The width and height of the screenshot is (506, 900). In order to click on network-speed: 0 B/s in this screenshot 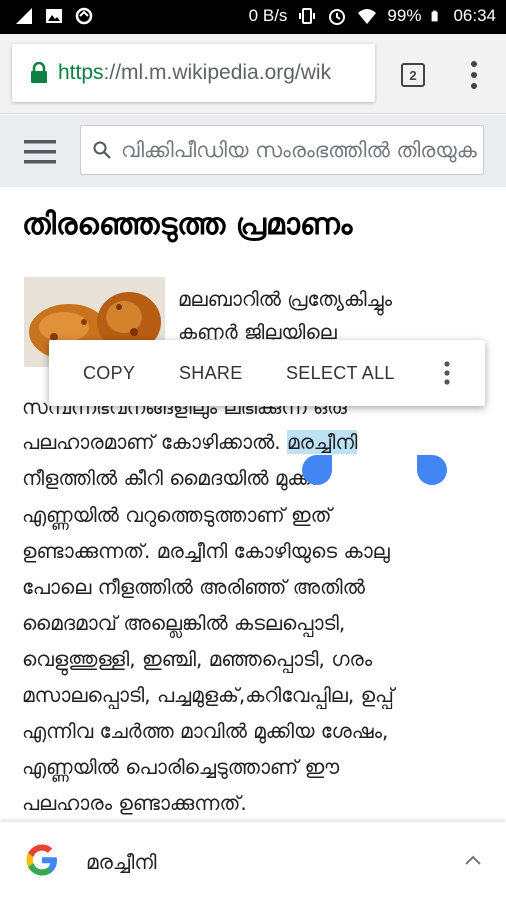, I will do `click(268, 15)`.